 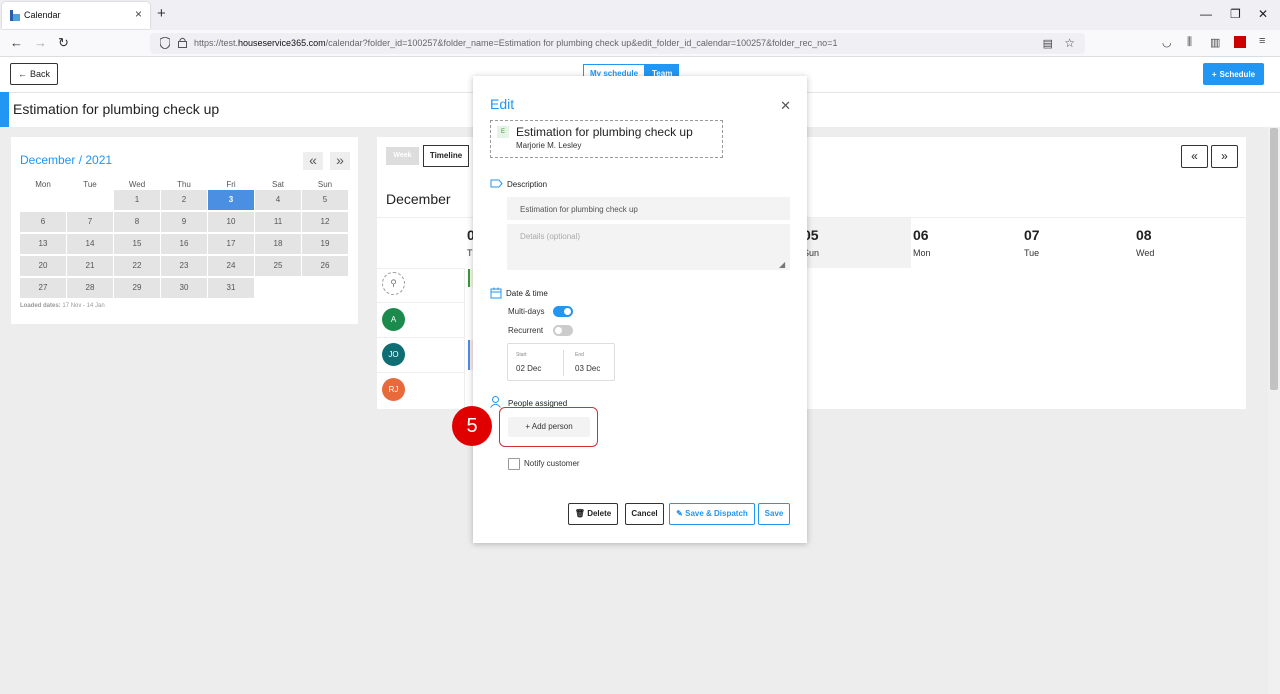 I want to click on reader-view-icon: ▤, so click(x=1048, y=43).